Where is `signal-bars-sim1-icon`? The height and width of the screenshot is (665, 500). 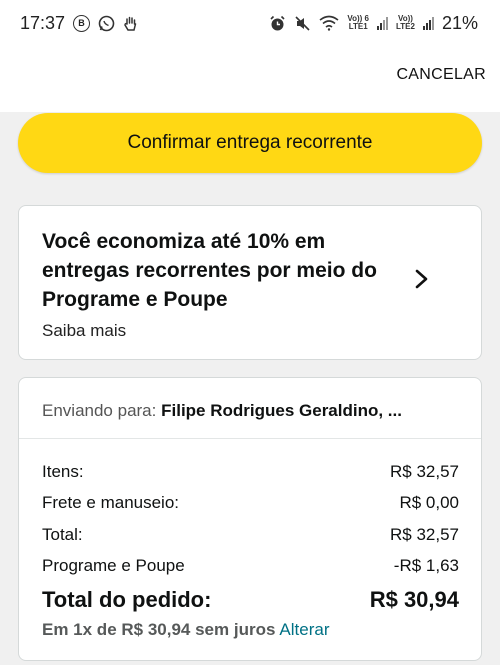
signal-bars-sim1-icon is located at coordinates (382, 23).